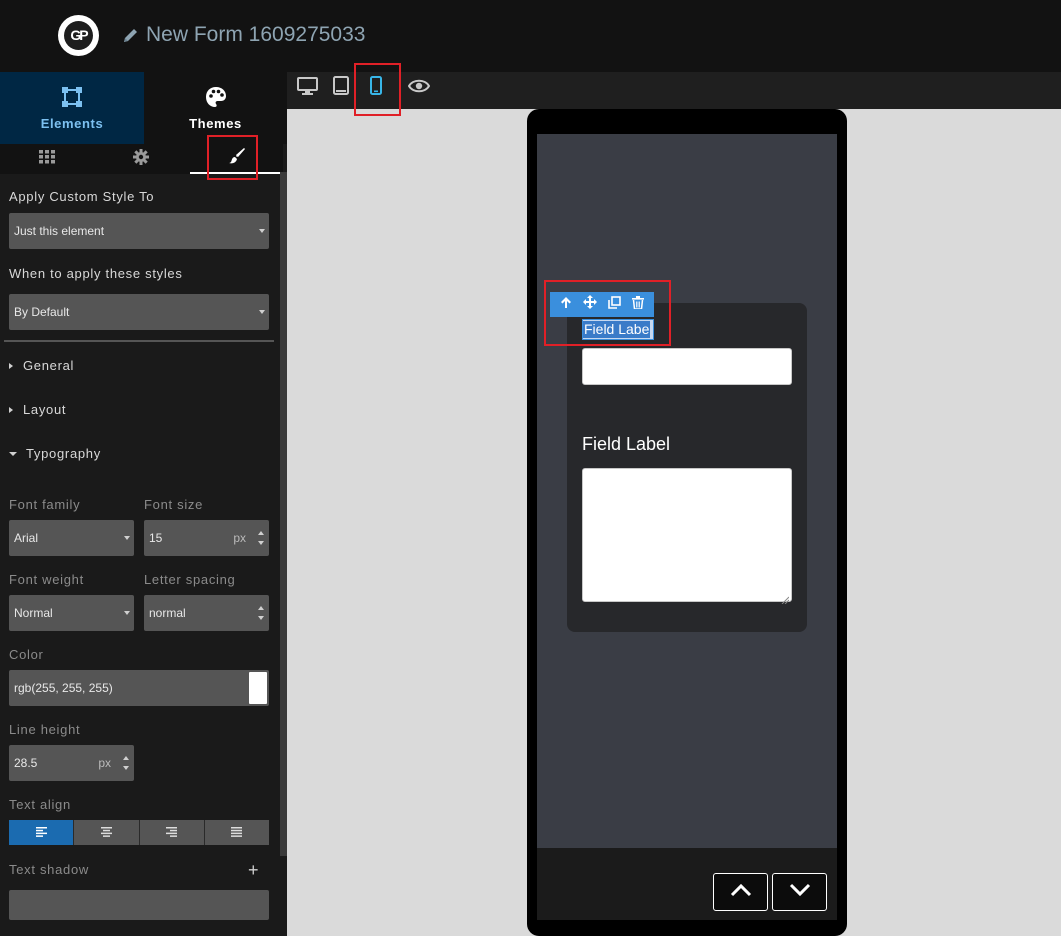  I want to click on font-size-input: 15 px, so click(206, 538).